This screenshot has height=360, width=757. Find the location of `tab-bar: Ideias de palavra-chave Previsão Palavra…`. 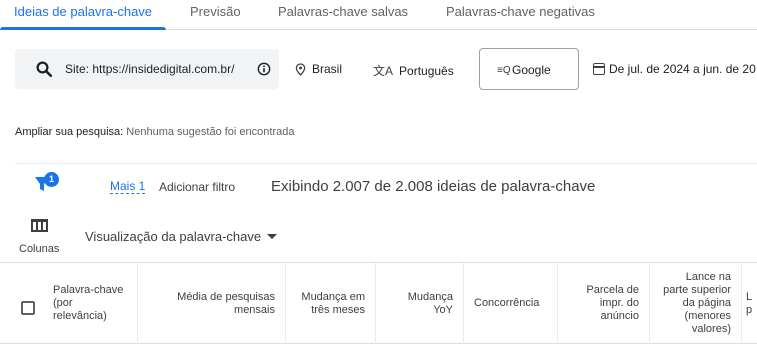

tab-bar: Ideias de palavra-chave Previsão Palavra… is located at coordinates (378, 15).